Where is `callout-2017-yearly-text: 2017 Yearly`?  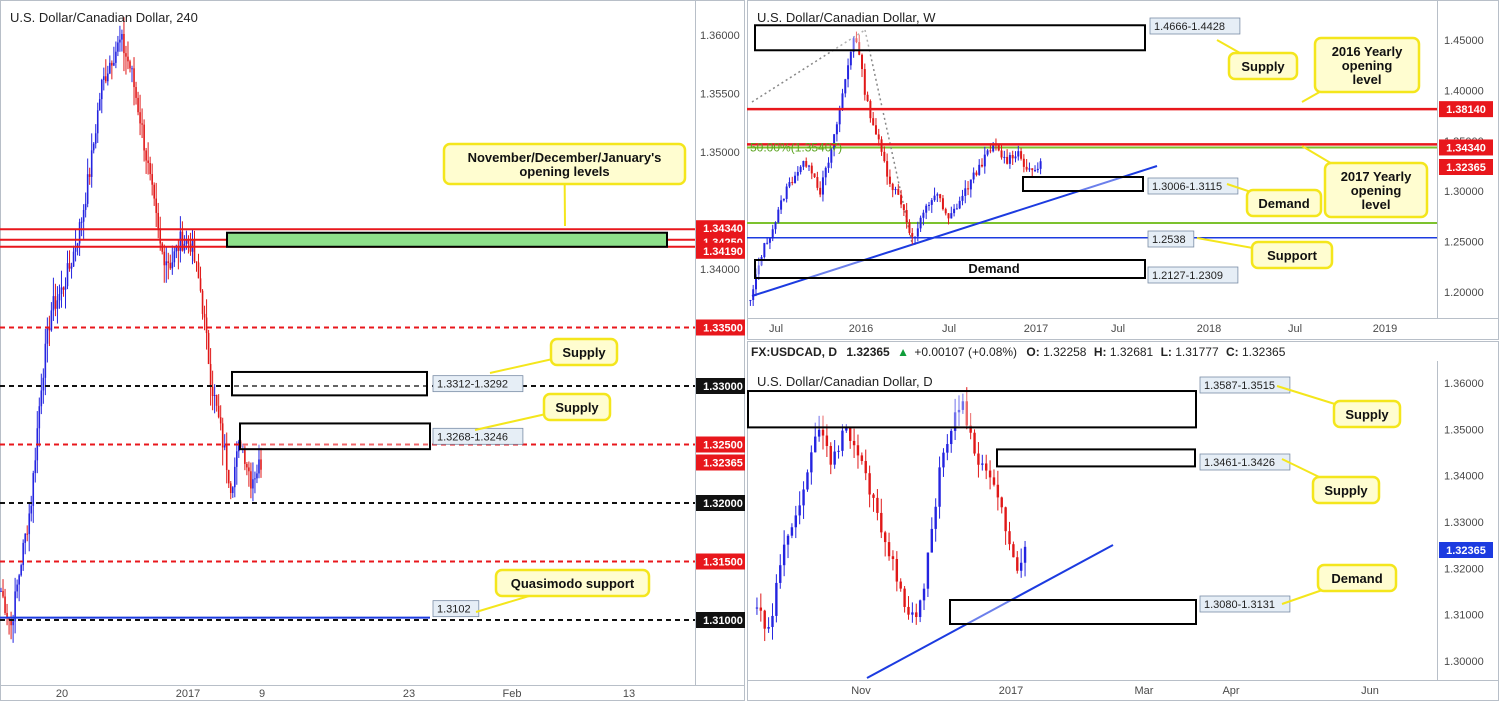
callout-2017-yearly-text: 2017 Yearly is located at coordinates (1376, 176).